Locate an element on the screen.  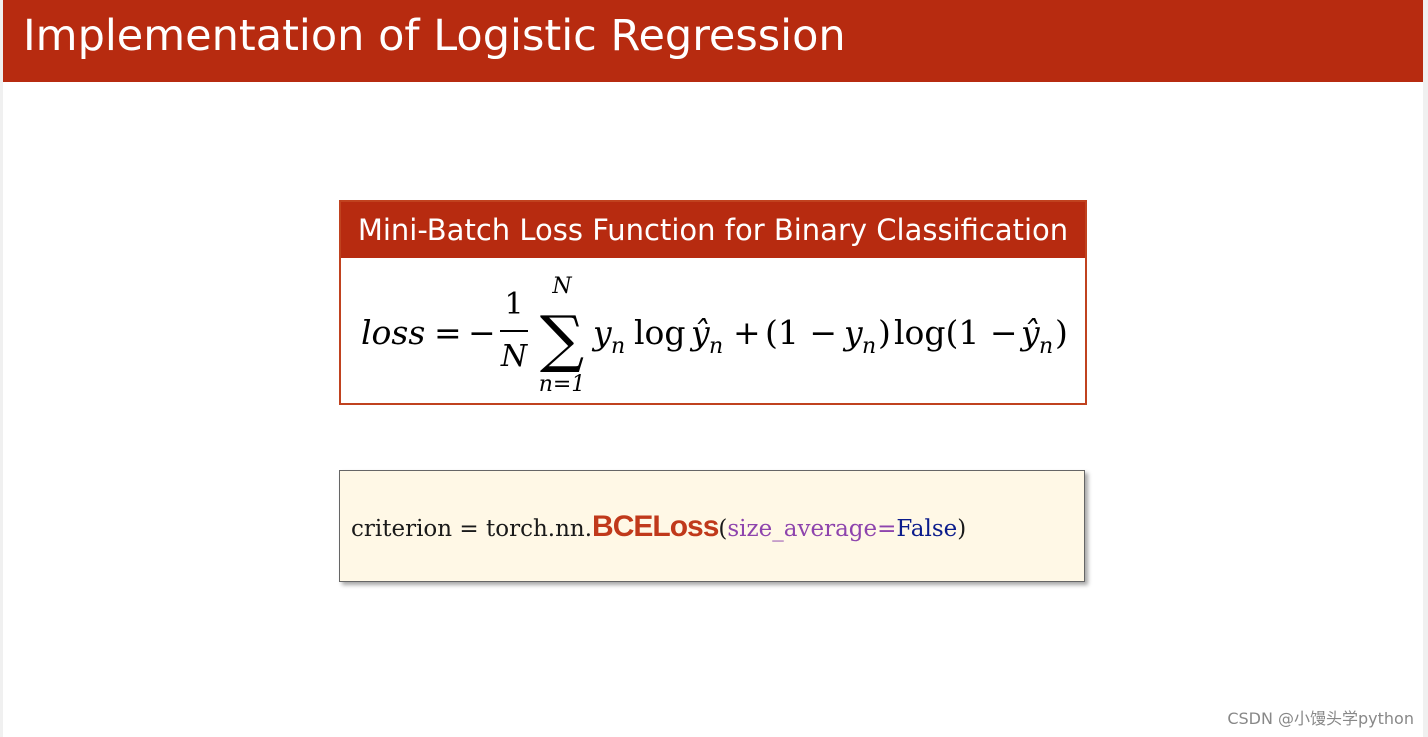
term1-sub: n is located at coordinates (618, 346).